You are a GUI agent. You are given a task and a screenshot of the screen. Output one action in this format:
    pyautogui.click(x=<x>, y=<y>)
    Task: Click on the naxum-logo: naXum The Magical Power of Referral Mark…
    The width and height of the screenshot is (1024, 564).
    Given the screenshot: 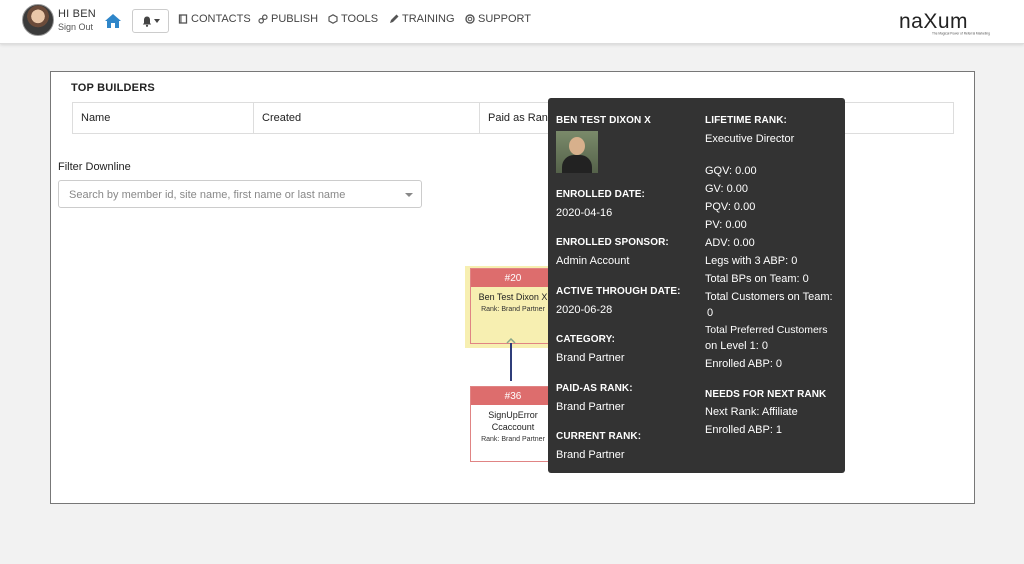 What is the action you would take?
    pyautogui.click(x=945, y=22)
    